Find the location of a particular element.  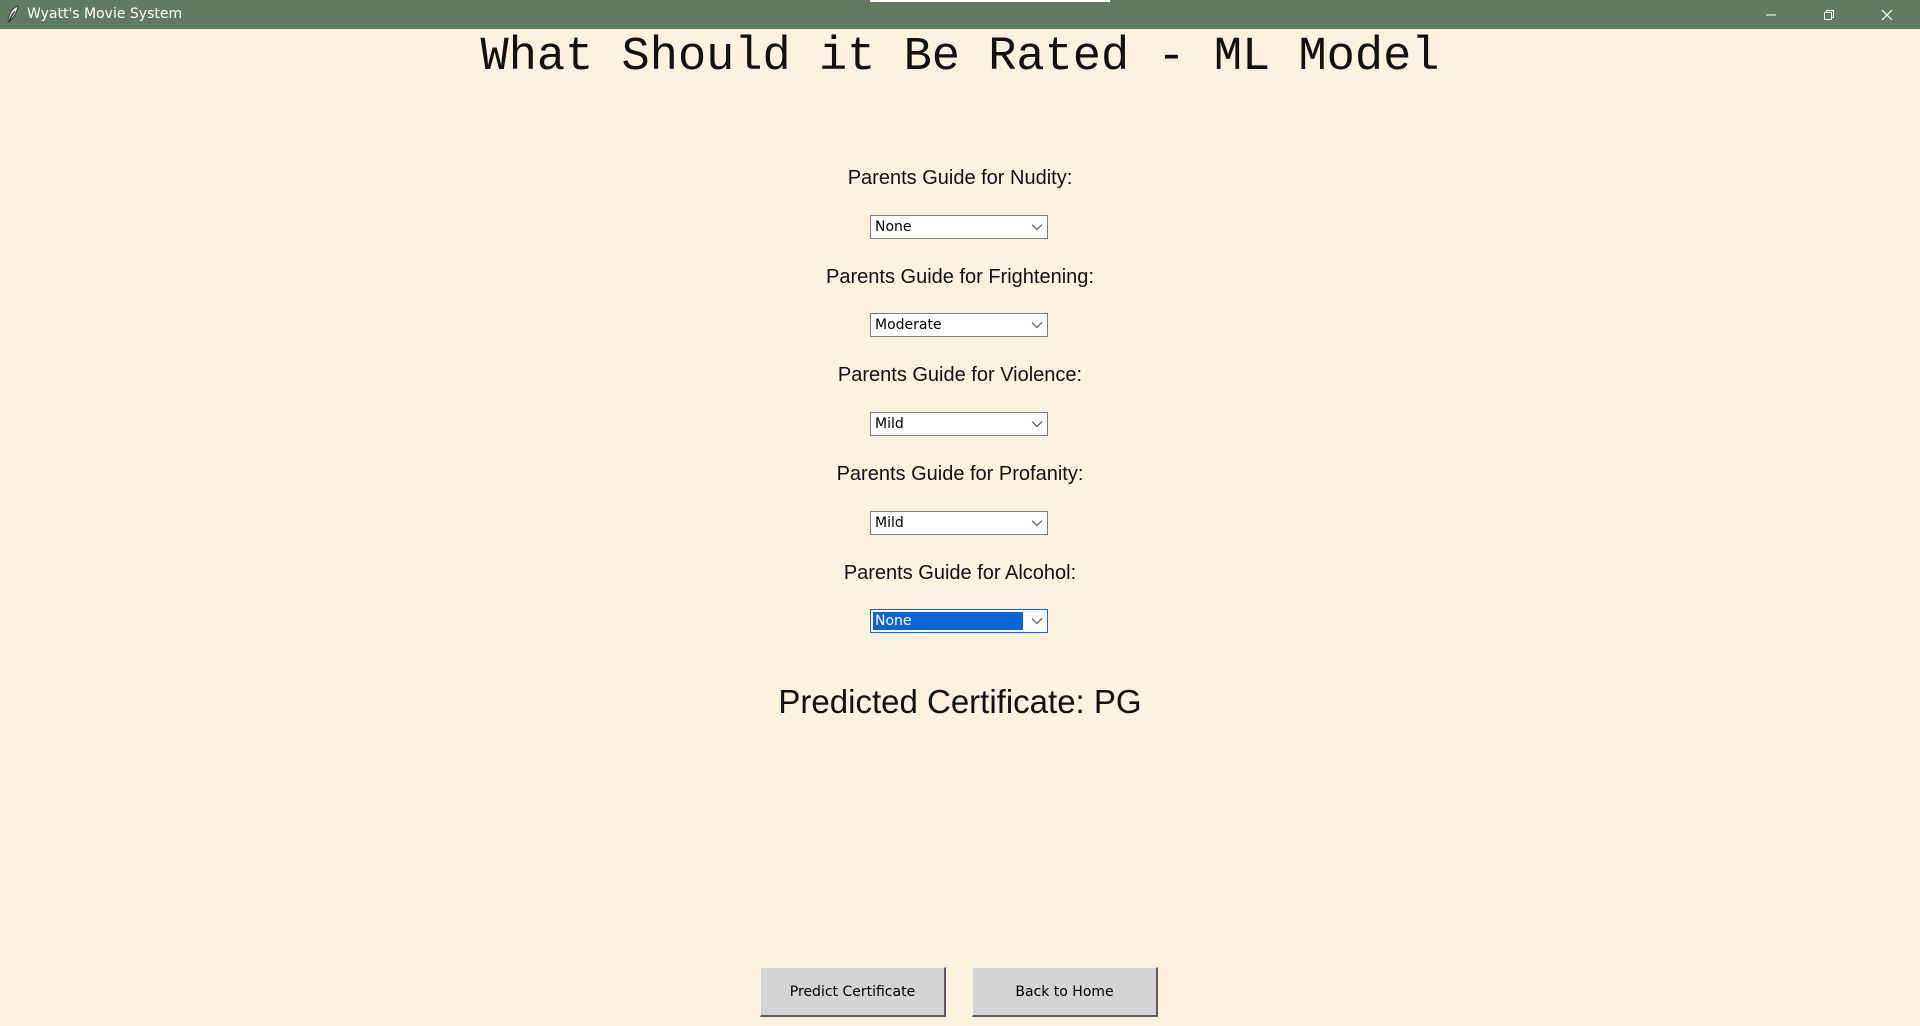

restore-icon is located at coordinates (1829, 14).